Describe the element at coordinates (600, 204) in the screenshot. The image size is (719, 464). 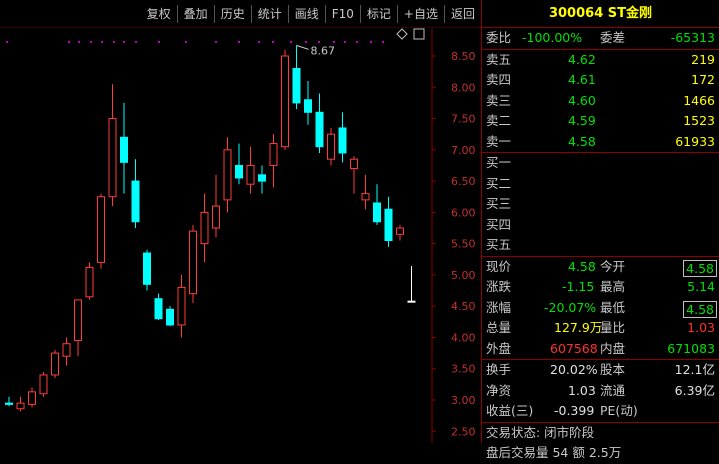
I see `bid-row: 买三` at that location.